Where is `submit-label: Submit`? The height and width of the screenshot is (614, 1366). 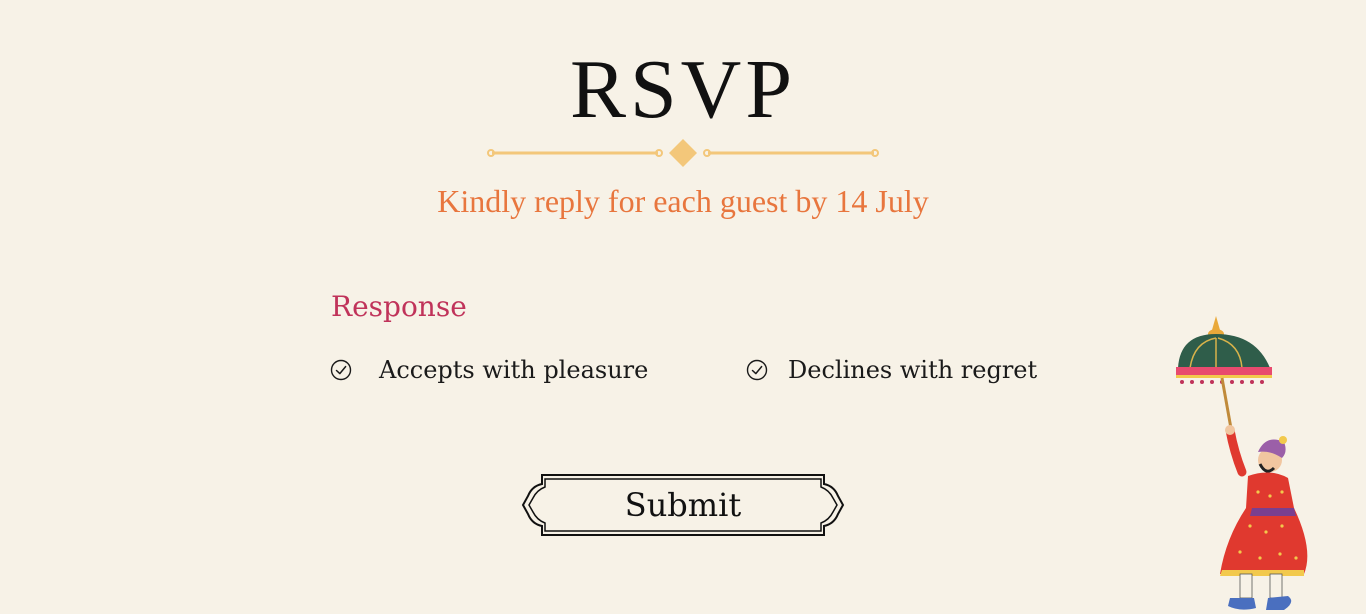 submit-label: Submit is located at coordinates (683, 505).